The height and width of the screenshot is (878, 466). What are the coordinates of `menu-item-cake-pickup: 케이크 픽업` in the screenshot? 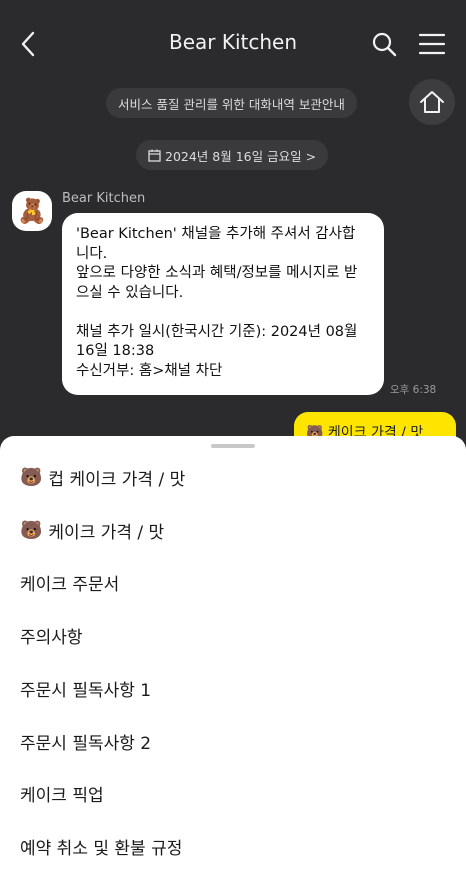 It's located at (62, 793).